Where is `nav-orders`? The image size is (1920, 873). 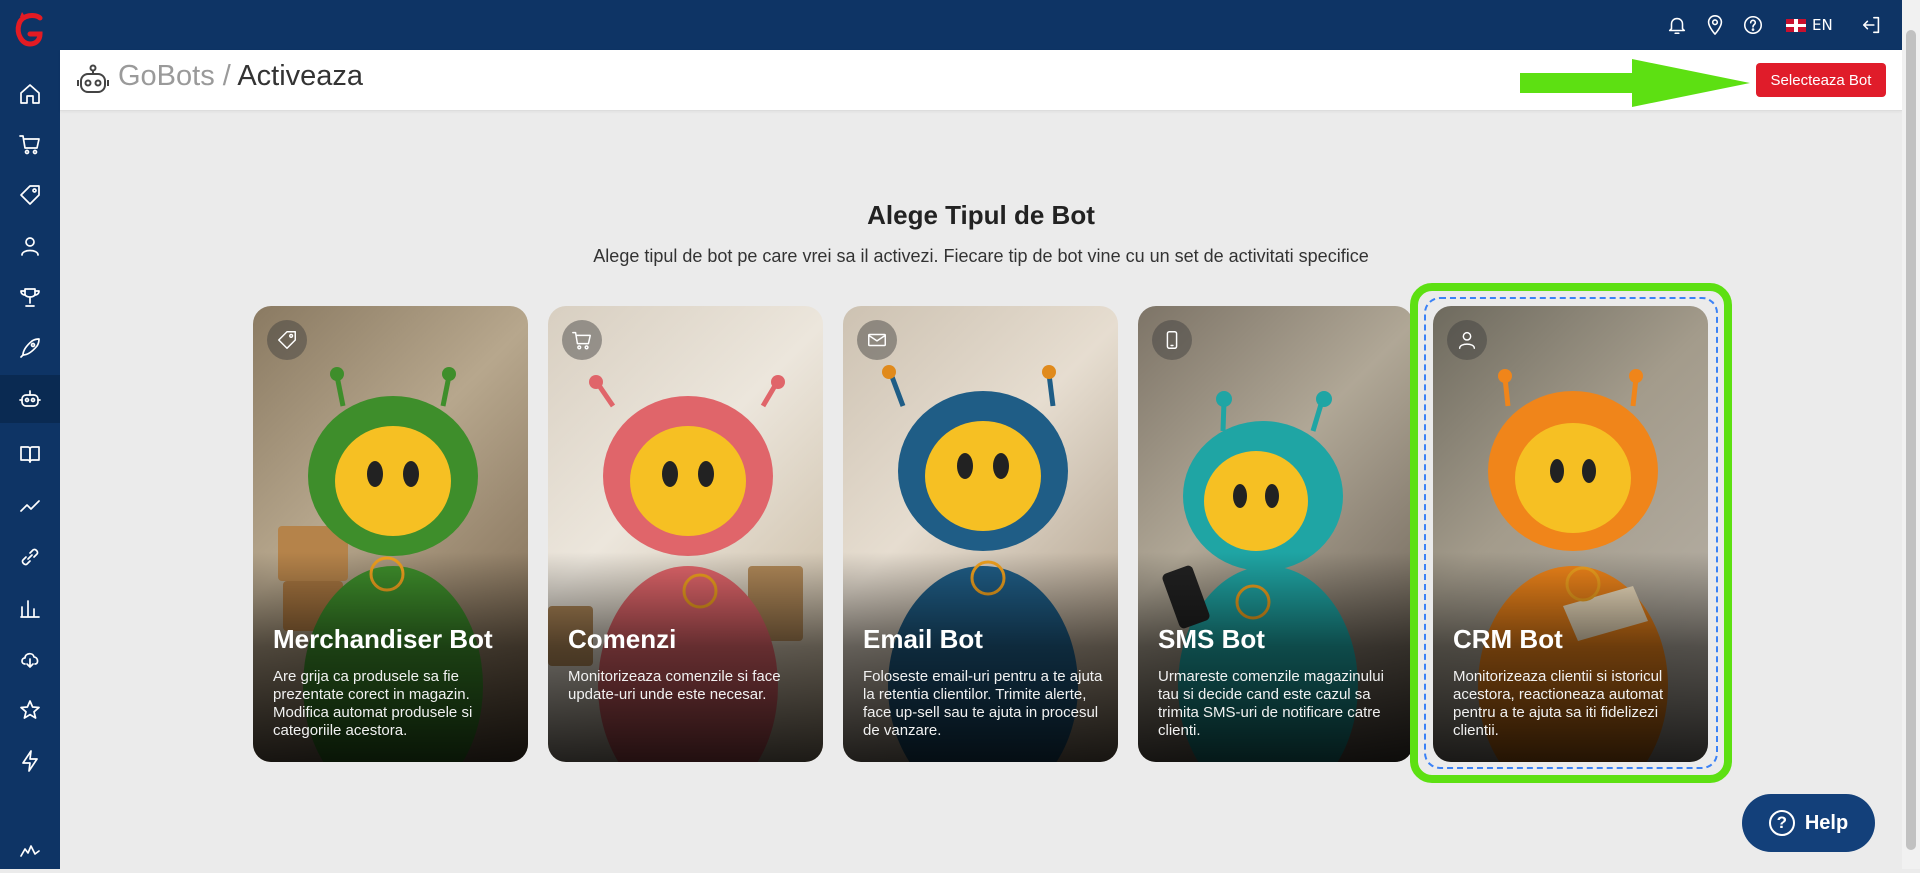 nav-orders is located at coordinates (30, 144).